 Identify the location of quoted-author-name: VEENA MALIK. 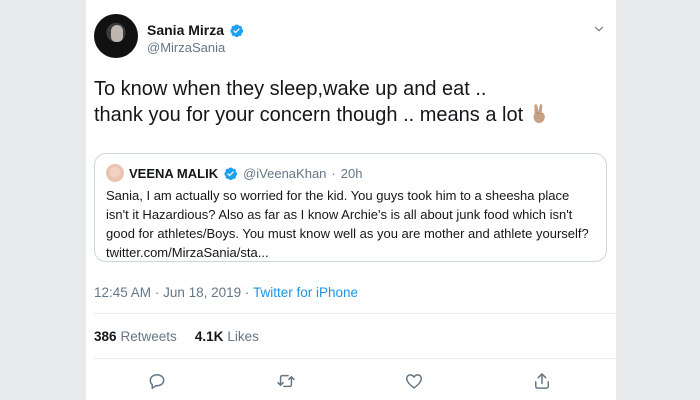
(174, 173).